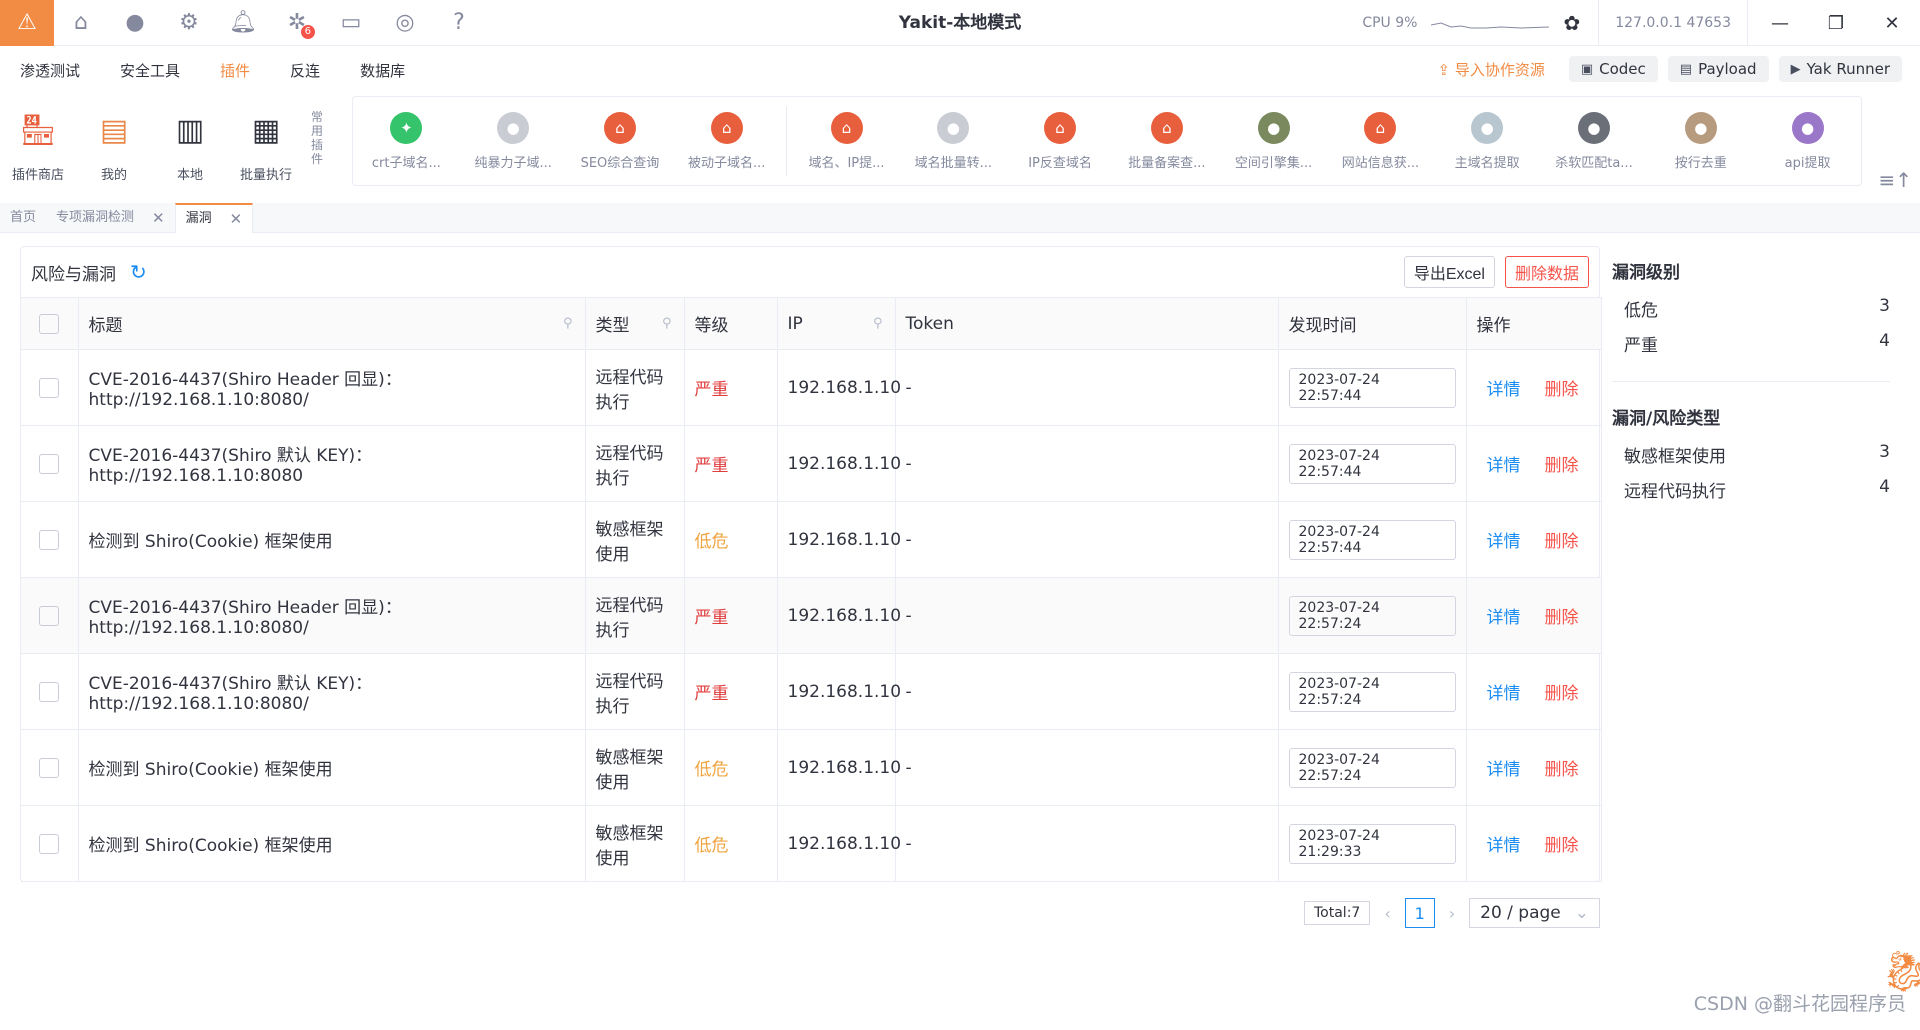 This screenshot has height=1030, width=1920. What do you see at coordinates (635, 615) in the screenshot?
I see `cell-type: 远程代码执行` at bounding box center [635, 615].